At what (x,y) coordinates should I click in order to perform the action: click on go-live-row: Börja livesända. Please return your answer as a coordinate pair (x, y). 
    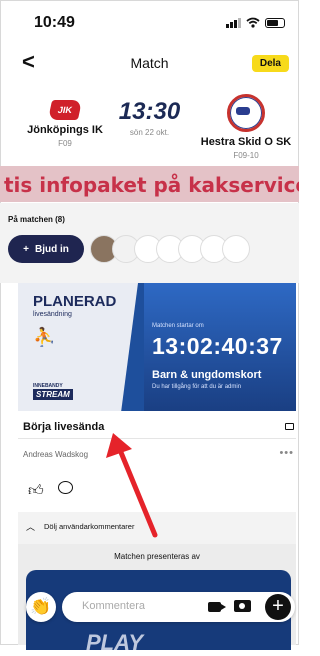
    Looking at the image, I should click on (157, 425).